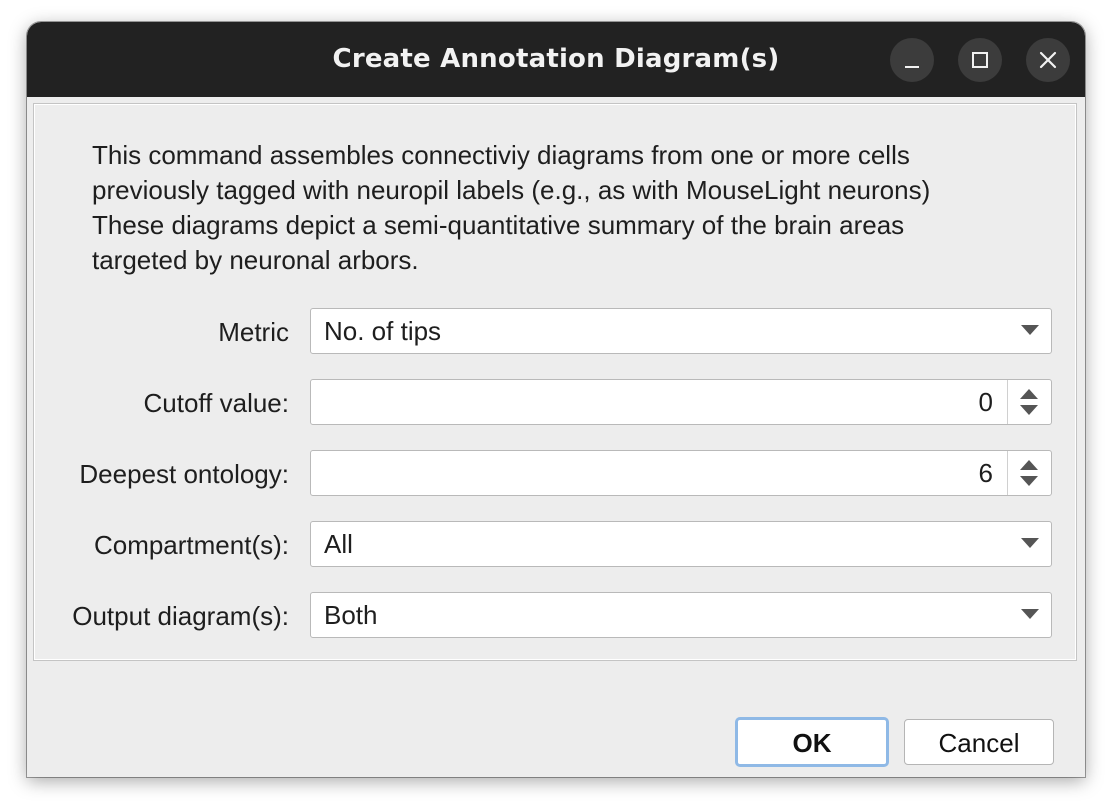  What do you see at coordinates (681, 544) in the screenshot?
I see `compartments-select: All` at bounding box center [681, 544].